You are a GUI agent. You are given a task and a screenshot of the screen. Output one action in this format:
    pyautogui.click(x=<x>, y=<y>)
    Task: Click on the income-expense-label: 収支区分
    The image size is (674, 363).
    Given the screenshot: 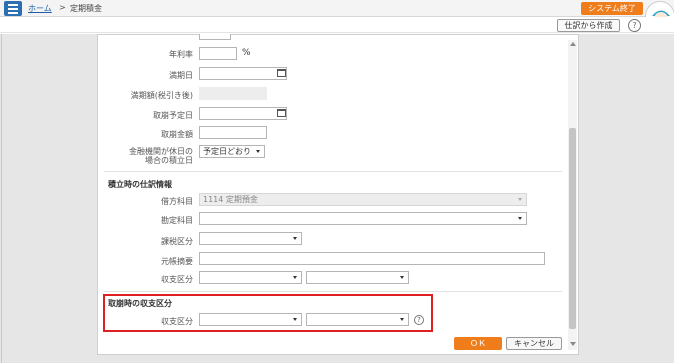 What is the action you would take?
    pyautogui.click(x=177, y=279)
    